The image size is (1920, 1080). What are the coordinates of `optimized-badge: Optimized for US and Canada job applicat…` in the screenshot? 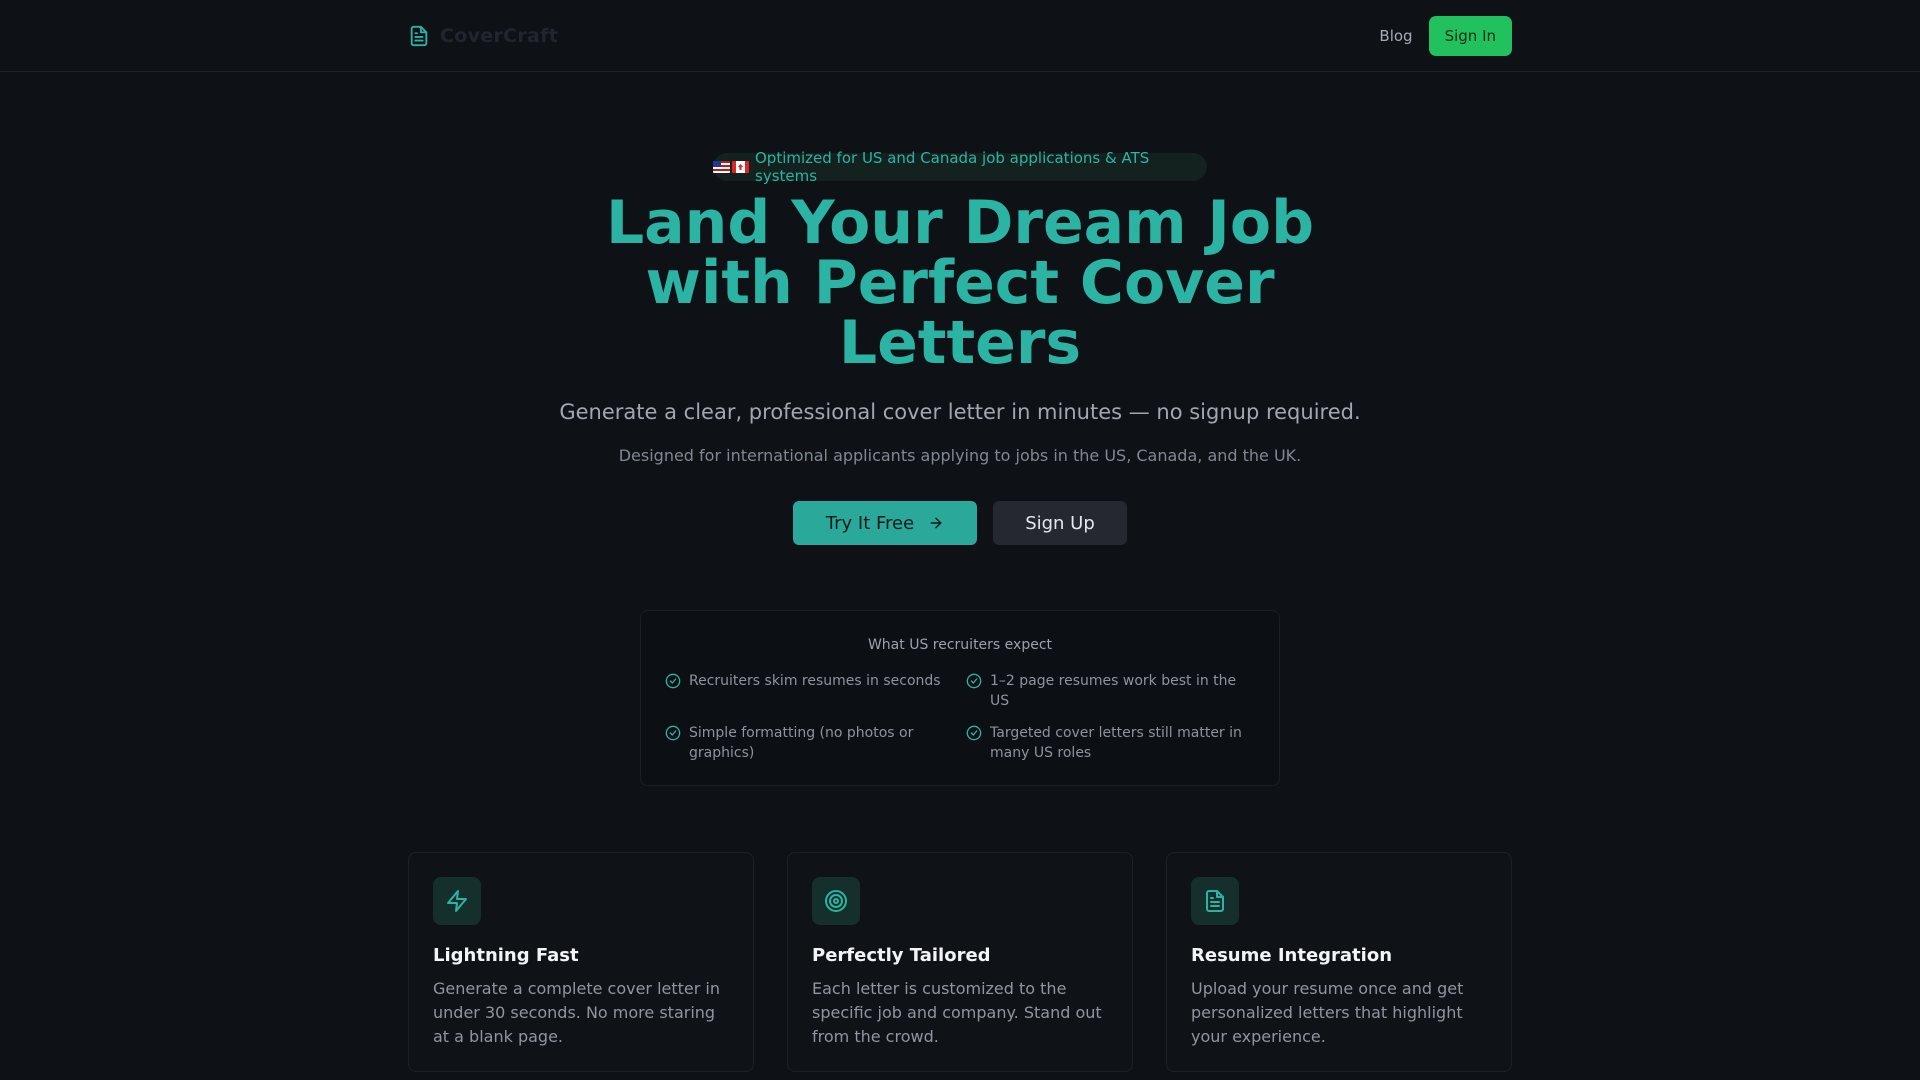 It's located at (960, 167).